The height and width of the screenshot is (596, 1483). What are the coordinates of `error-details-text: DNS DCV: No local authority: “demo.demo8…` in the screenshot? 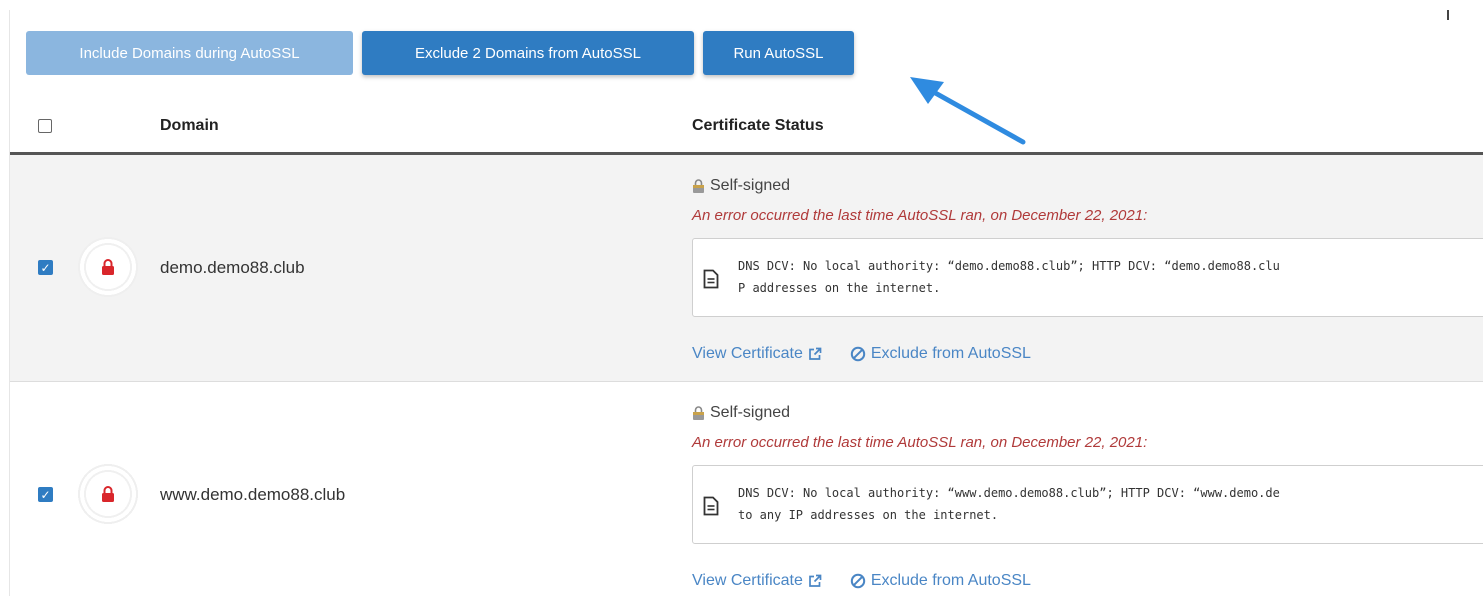 It's located at (1009, 277).